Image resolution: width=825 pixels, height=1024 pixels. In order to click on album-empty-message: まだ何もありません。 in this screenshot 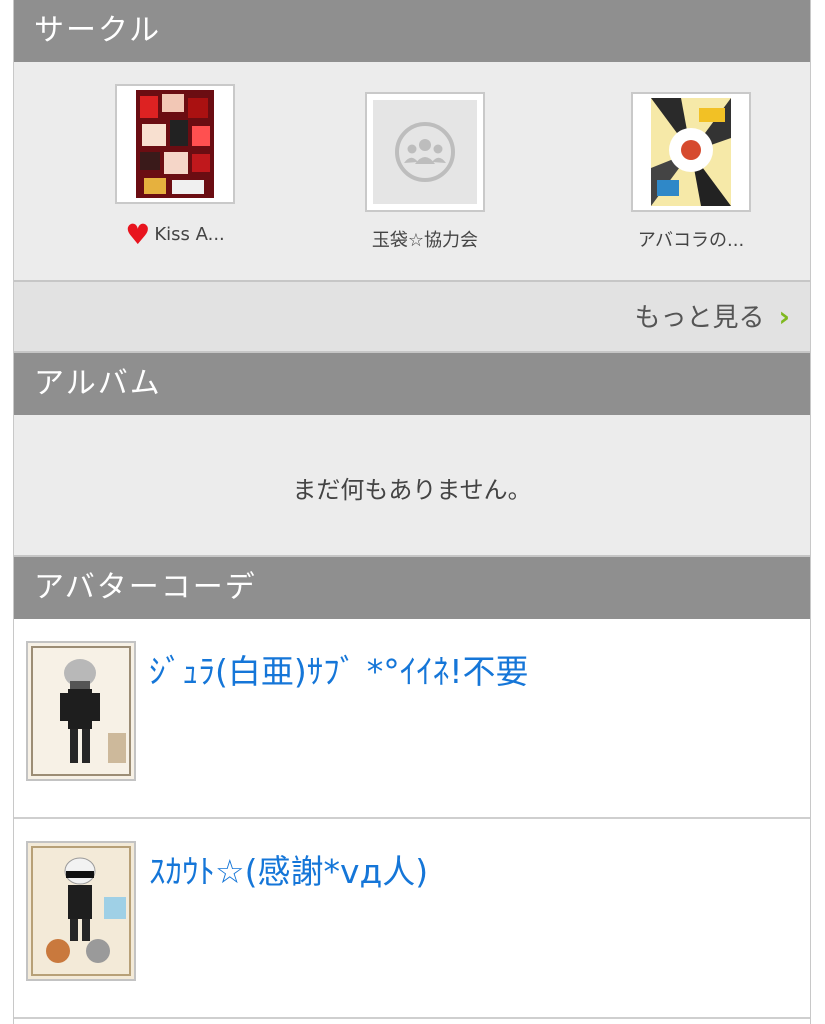, I will do `click(412, 486)`.